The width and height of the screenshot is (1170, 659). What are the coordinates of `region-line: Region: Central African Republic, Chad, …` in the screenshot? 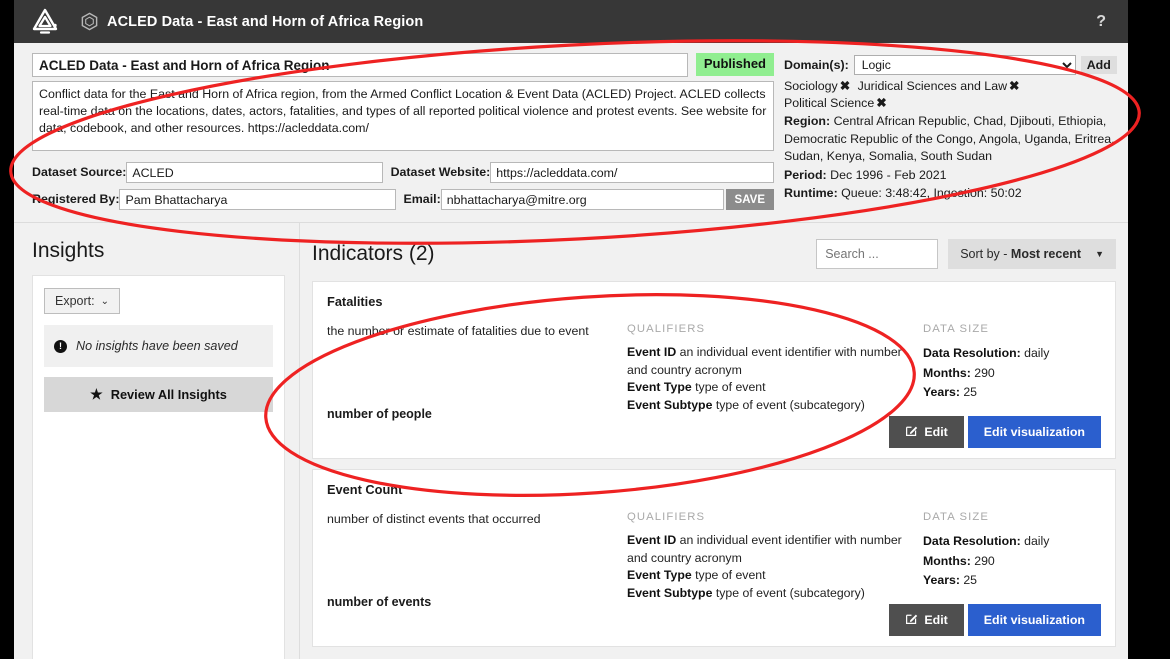 It's located at (950, 139).